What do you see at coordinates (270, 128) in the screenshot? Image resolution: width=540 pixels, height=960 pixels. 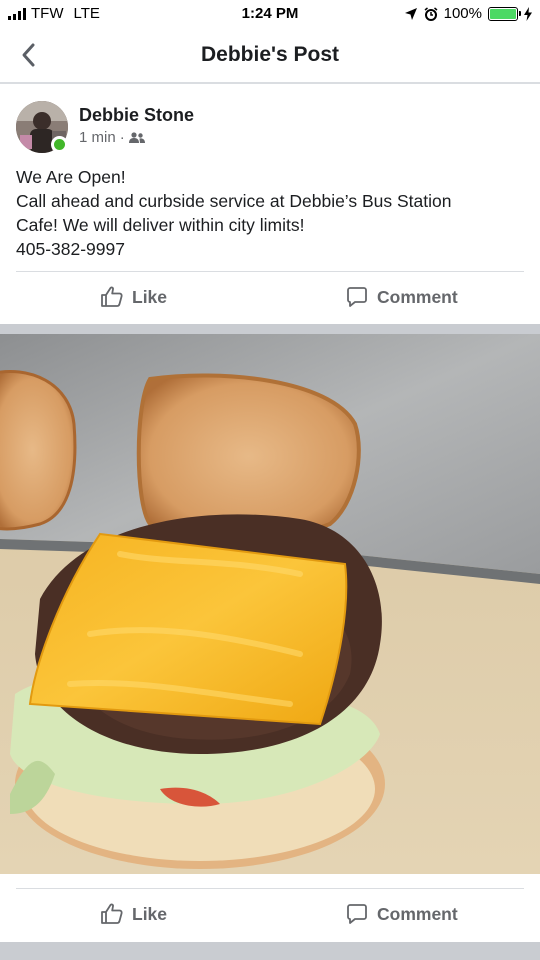 I see `post-header: Debbie Stone 1 min ·` at bounding box center [270, 128].